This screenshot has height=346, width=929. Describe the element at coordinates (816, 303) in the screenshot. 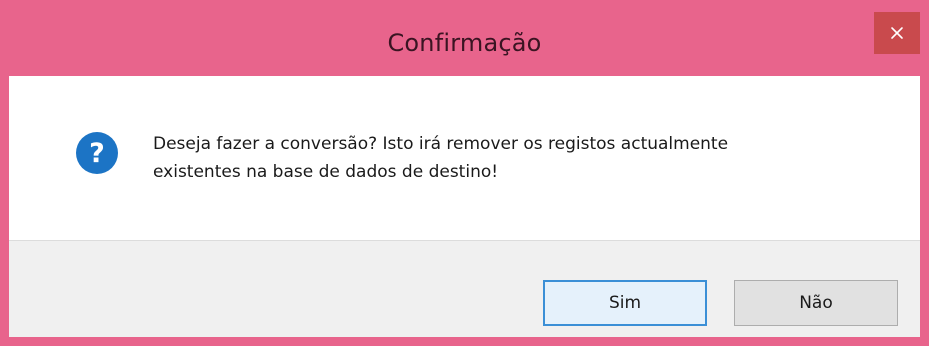

I see `no-button: Não` at that location.